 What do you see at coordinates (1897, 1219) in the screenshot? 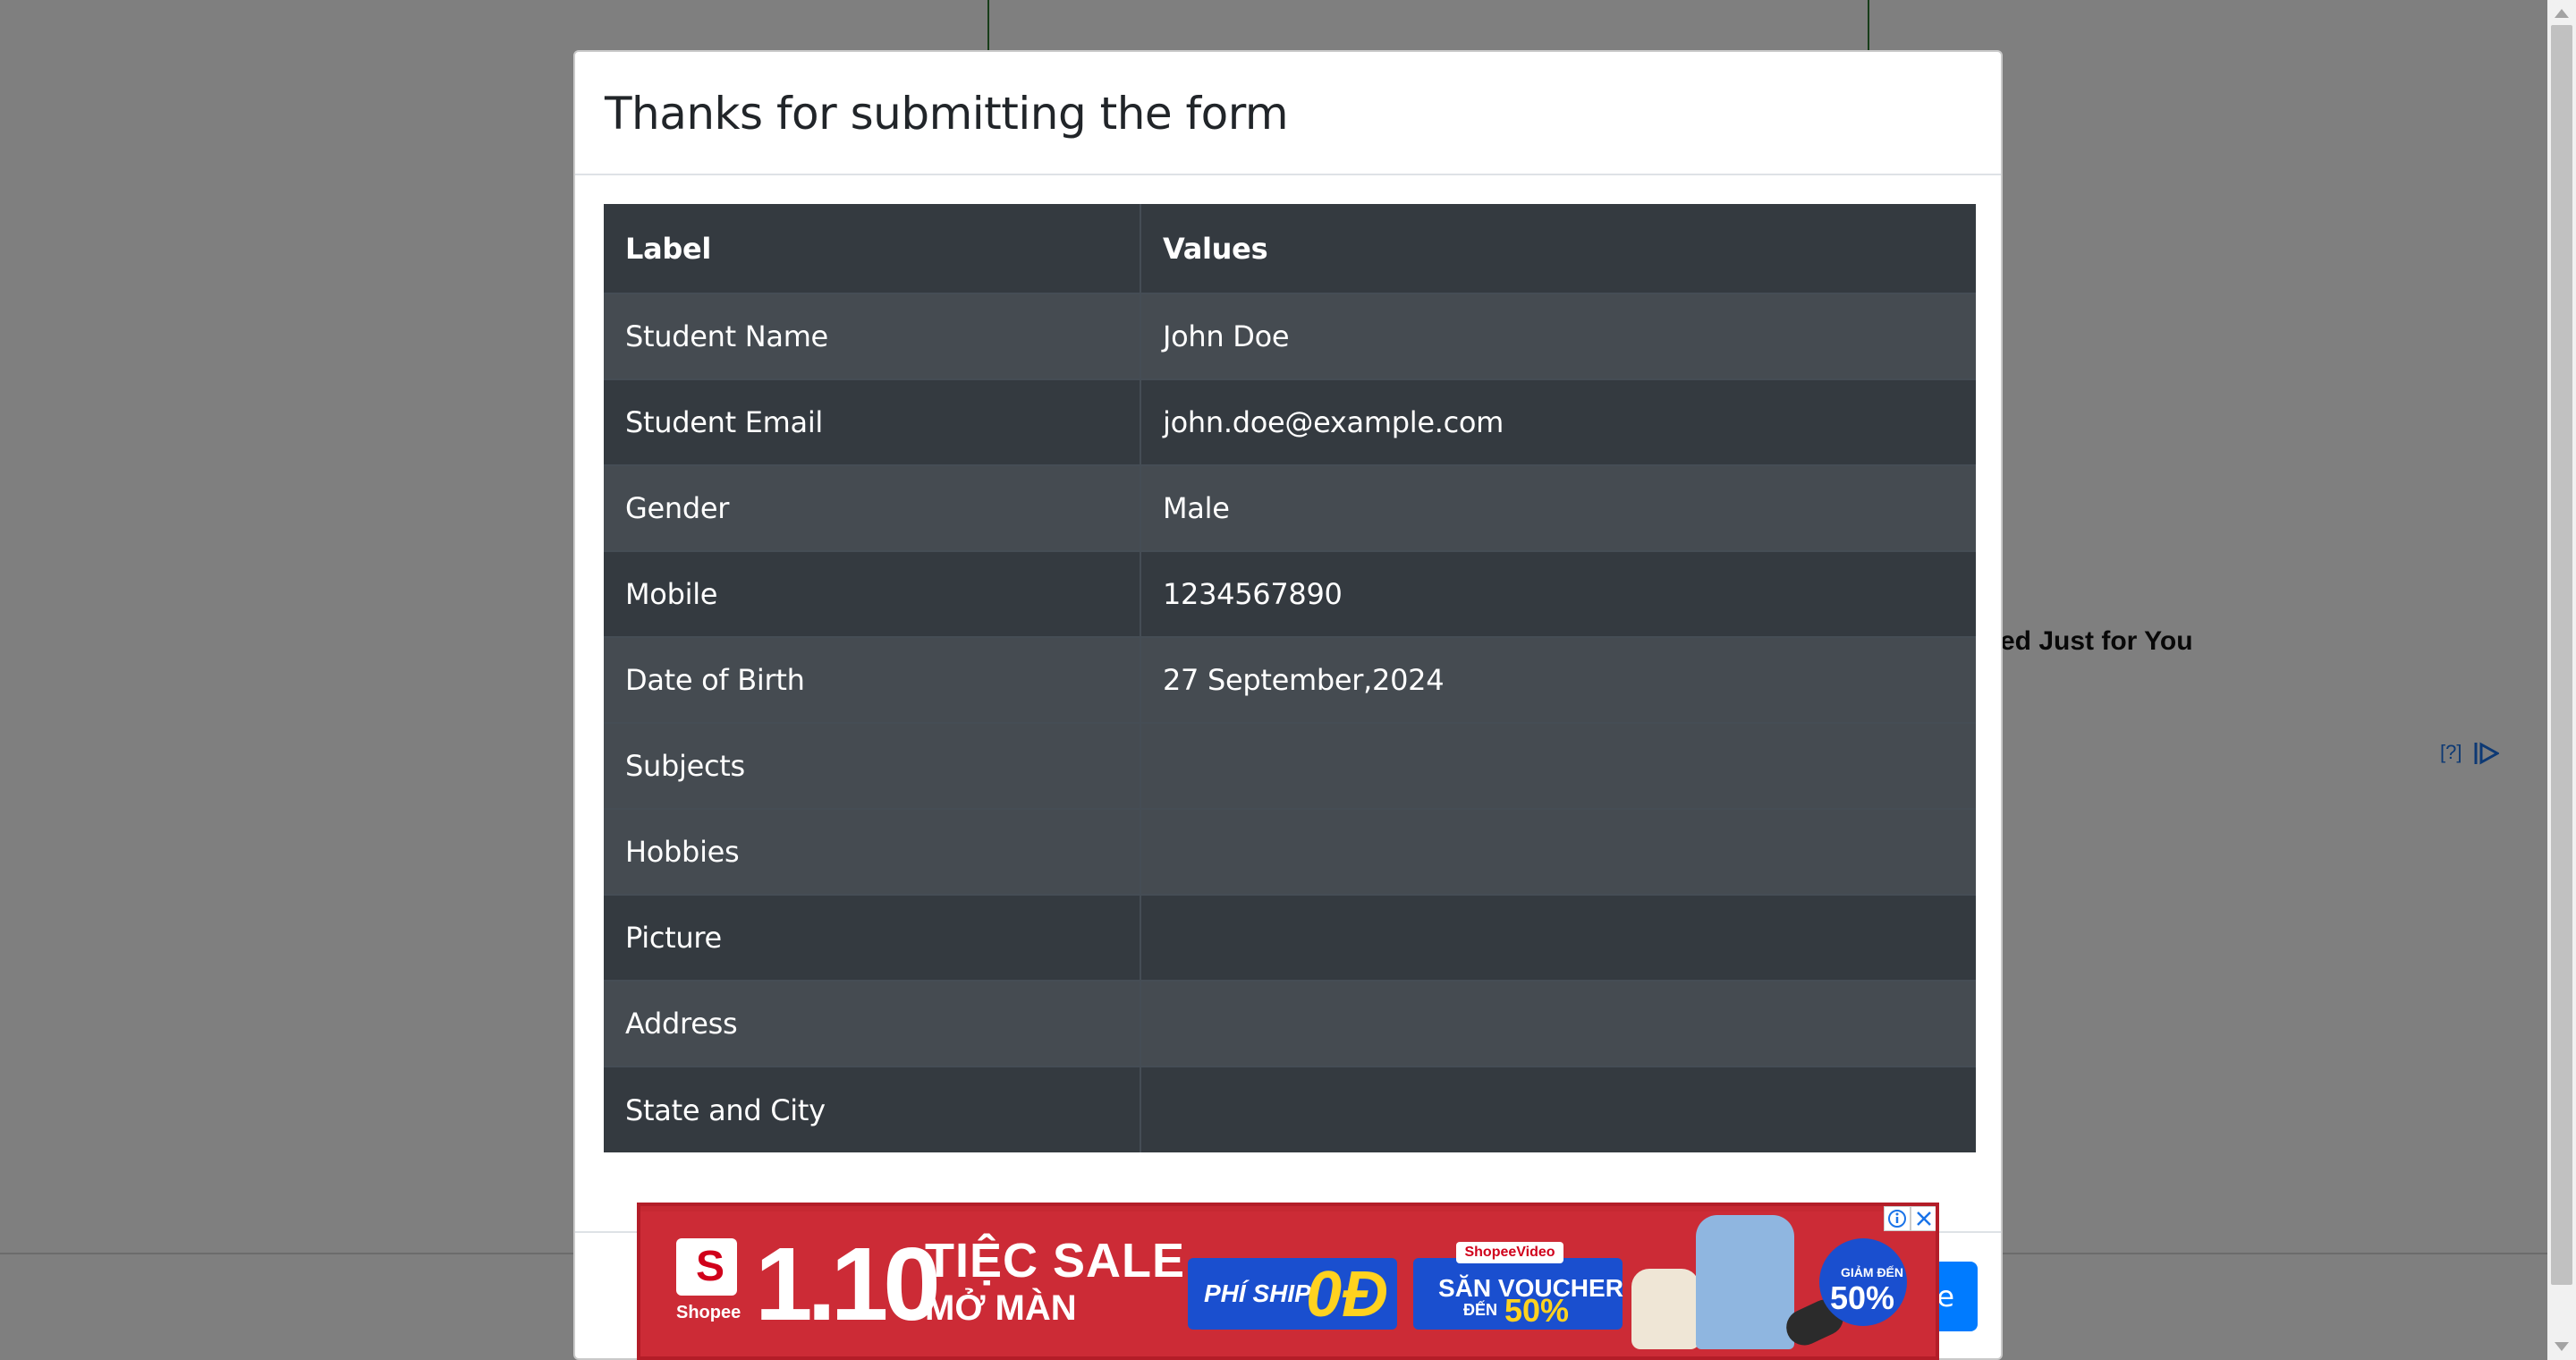
I see `ad-info-icon` at bounding box center [1897, 1219].